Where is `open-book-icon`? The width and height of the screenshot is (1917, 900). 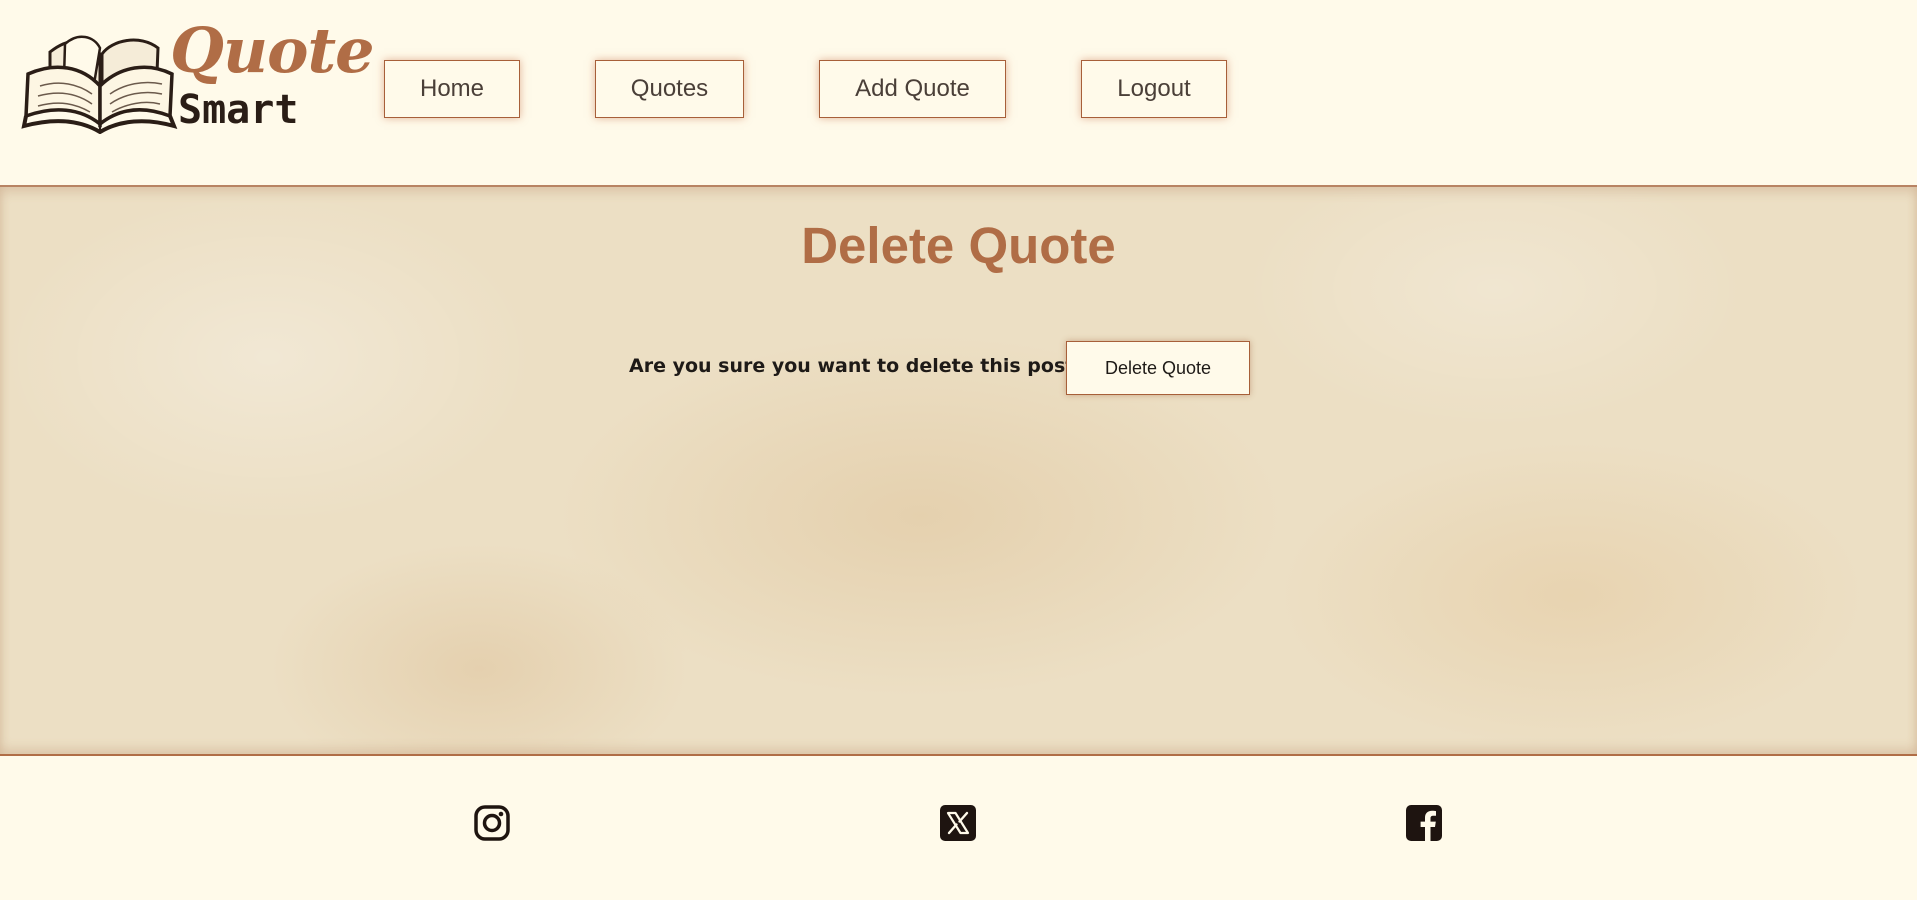
open-book-icon is located at coordinates (99, 84).